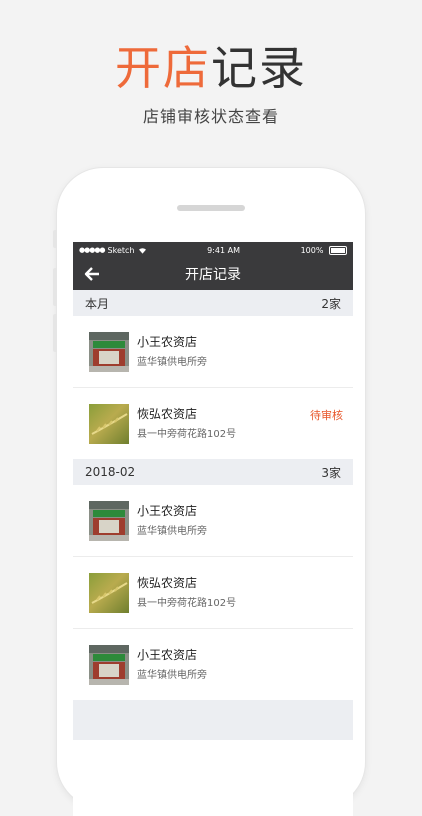  Describe the element at coordinates (312, 250) in the screenshot. I see `battery-percent: 100%` at that location.